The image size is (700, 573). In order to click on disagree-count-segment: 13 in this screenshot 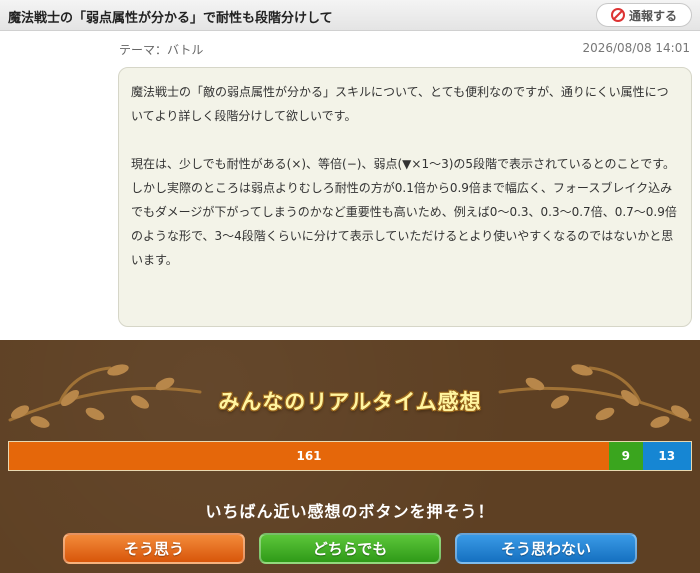, I will do `click(666, 456)`.